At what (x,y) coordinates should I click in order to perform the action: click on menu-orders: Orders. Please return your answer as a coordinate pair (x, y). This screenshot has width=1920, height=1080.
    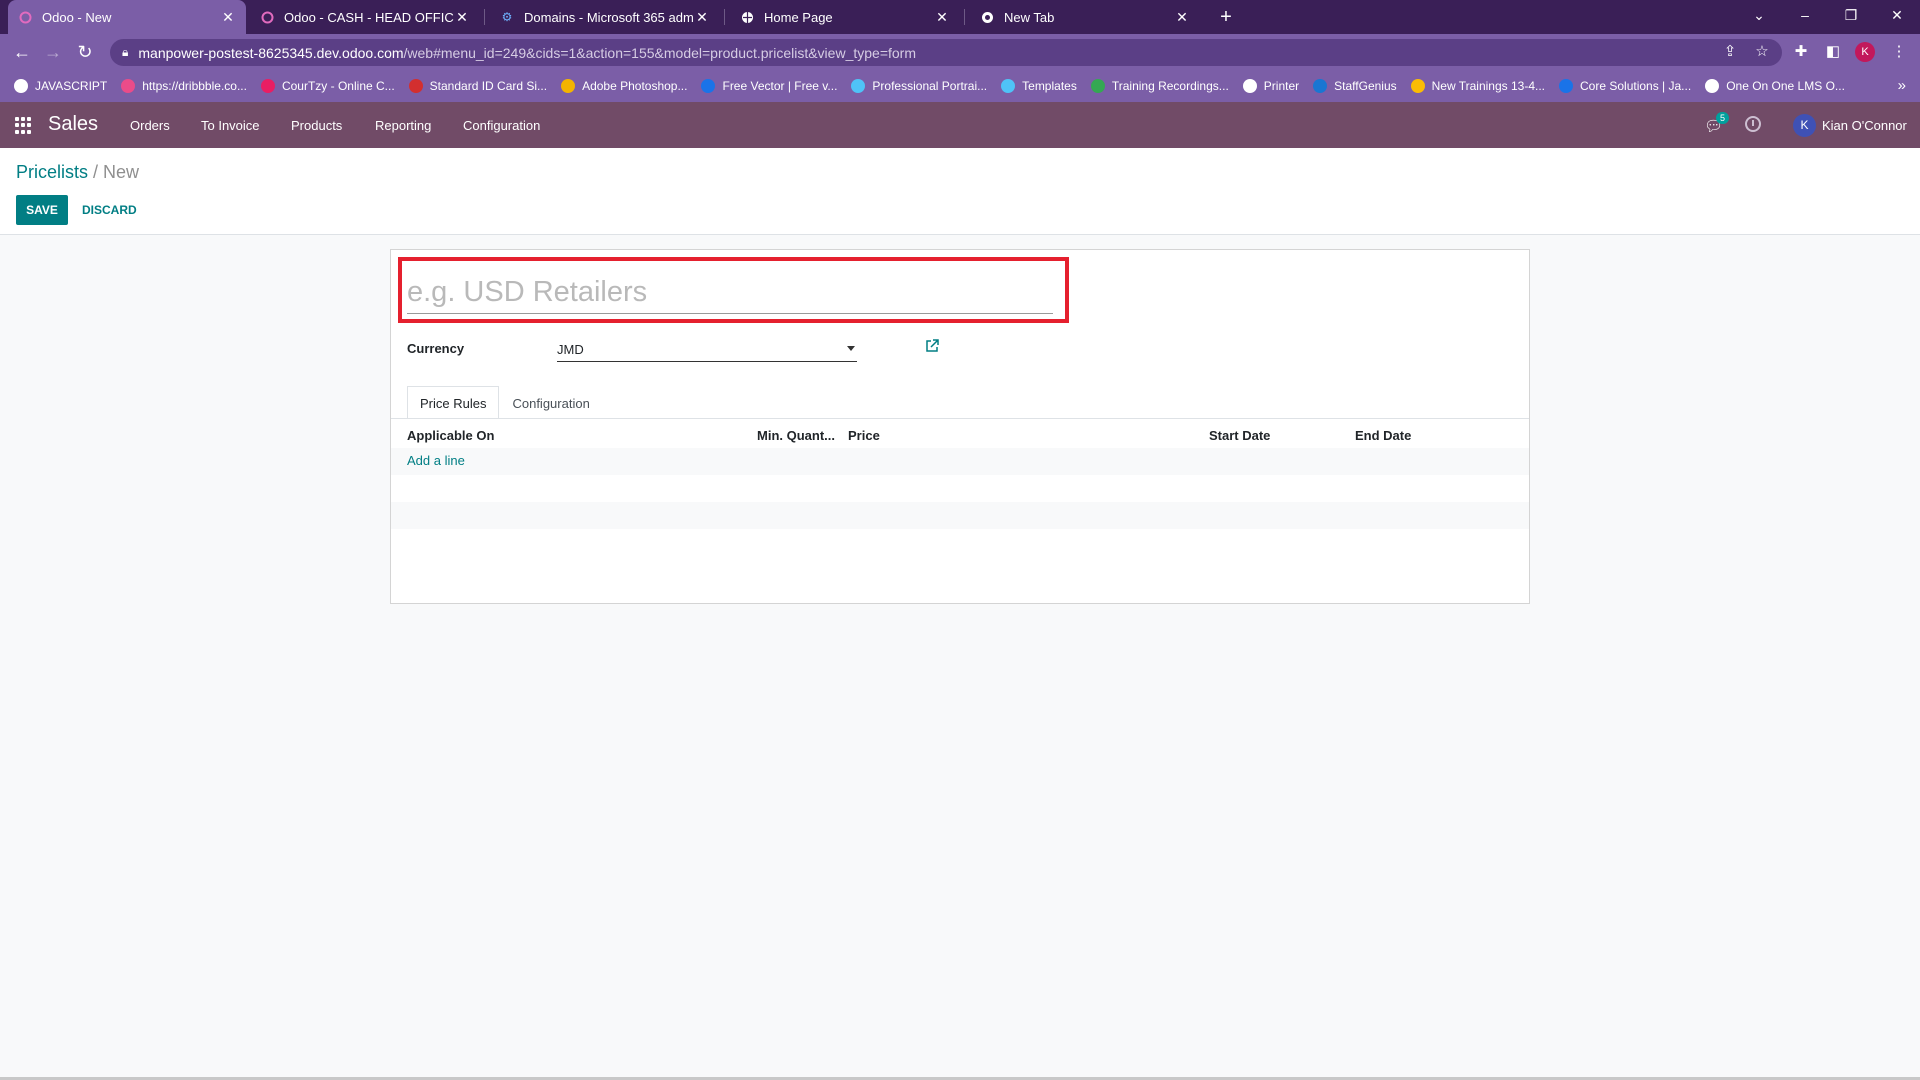
    Looking at the image, I should click on (150, 125).